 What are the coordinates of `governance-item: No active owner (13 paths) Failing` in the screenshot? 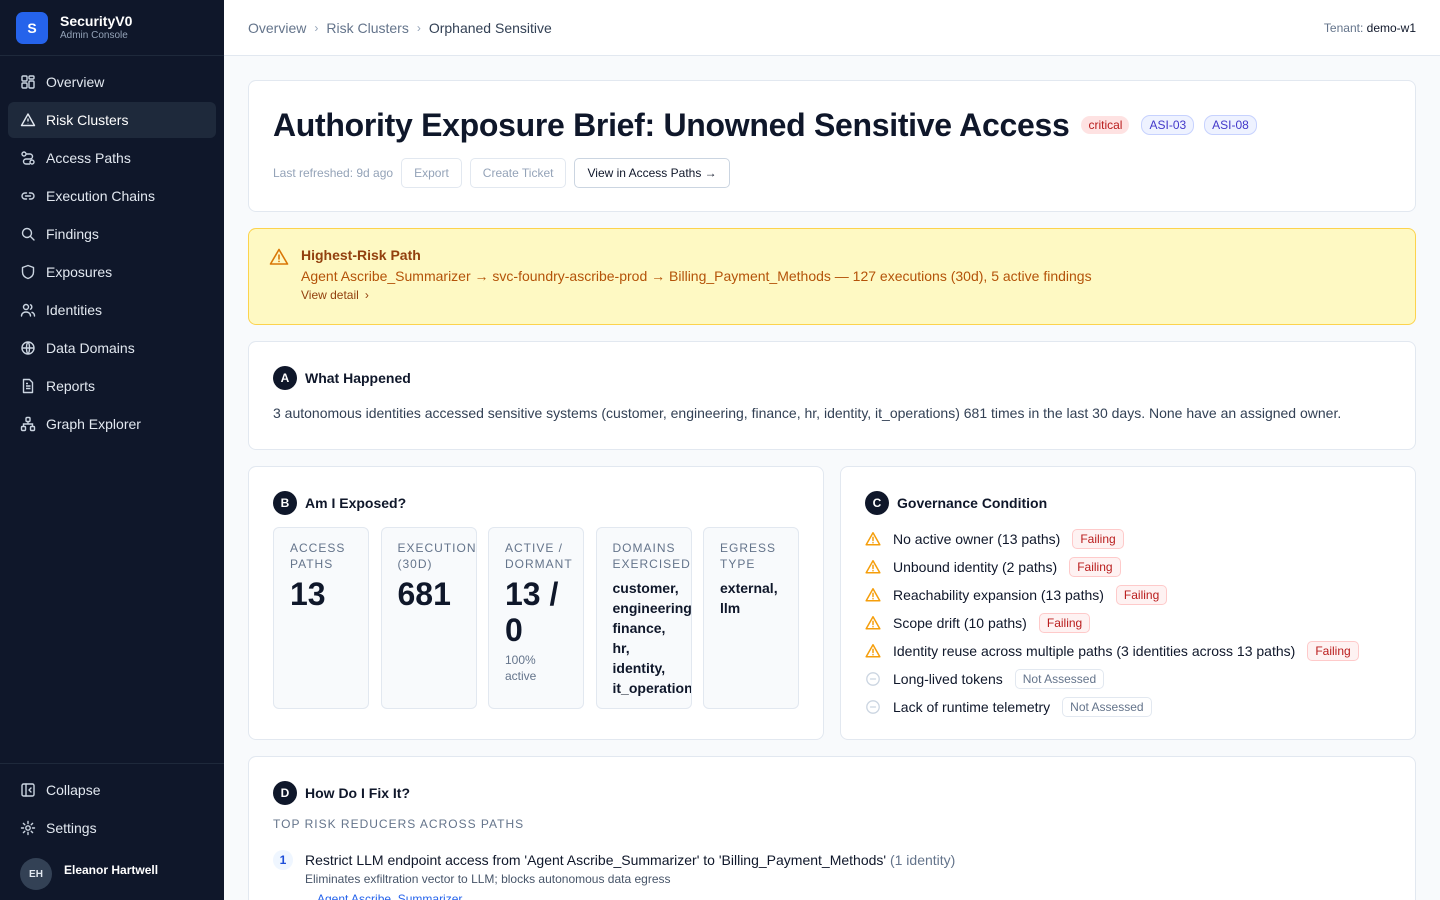 It's located at (1128, 539).